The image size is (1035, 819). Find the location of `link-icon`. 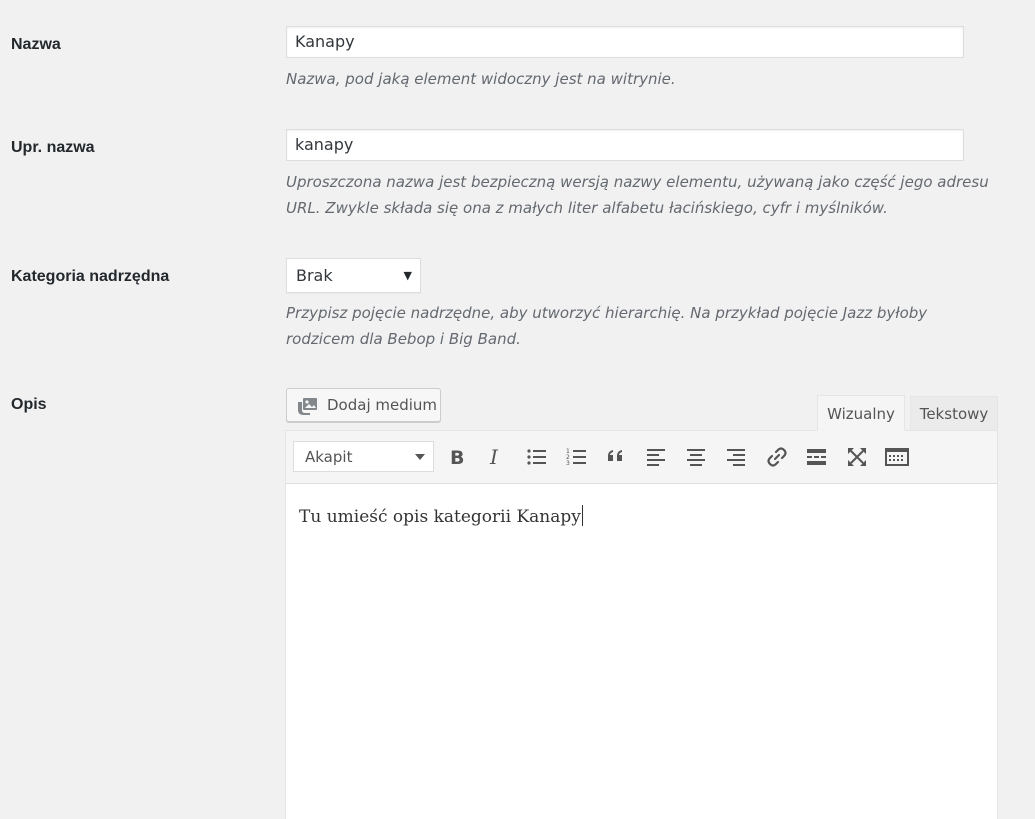

link-icon is located at coordinates (777, 457).